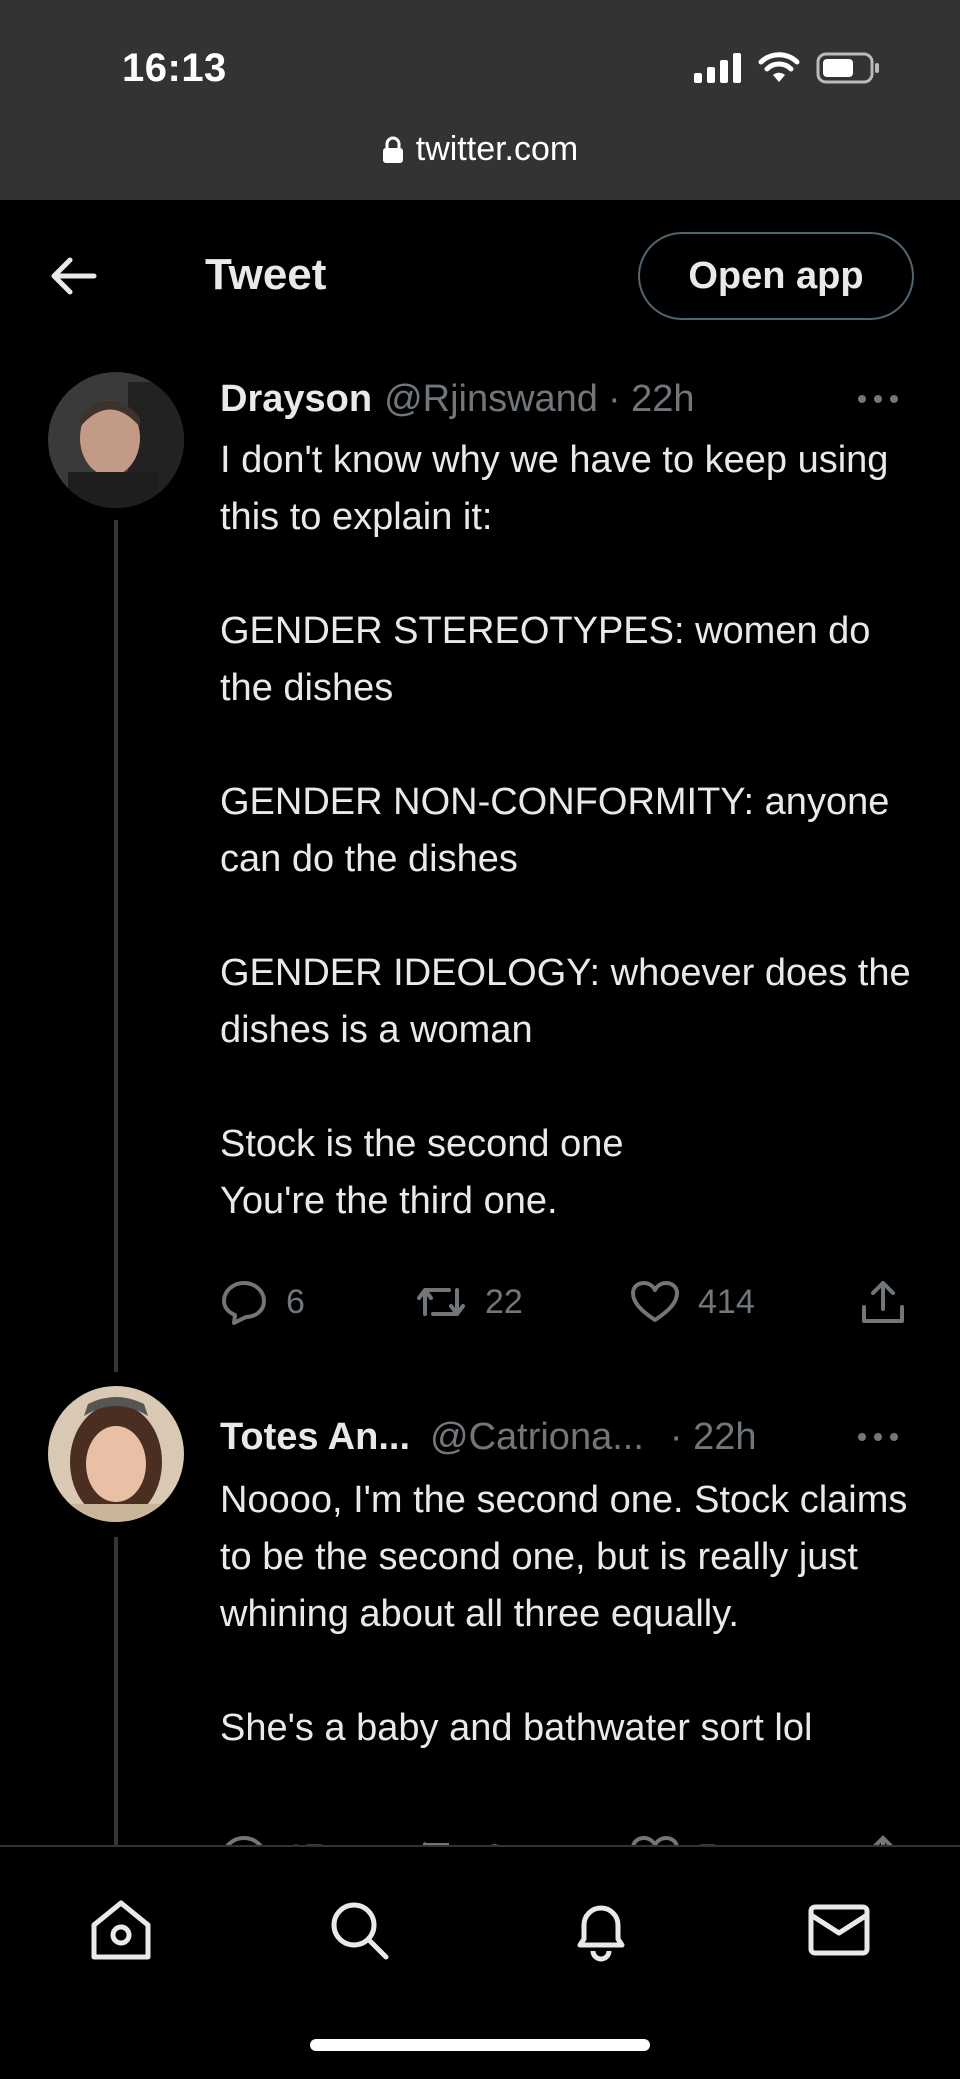 The width and height of the screenshot is (960, 2079). I want to click on messages-icon, so click(839, 1930).